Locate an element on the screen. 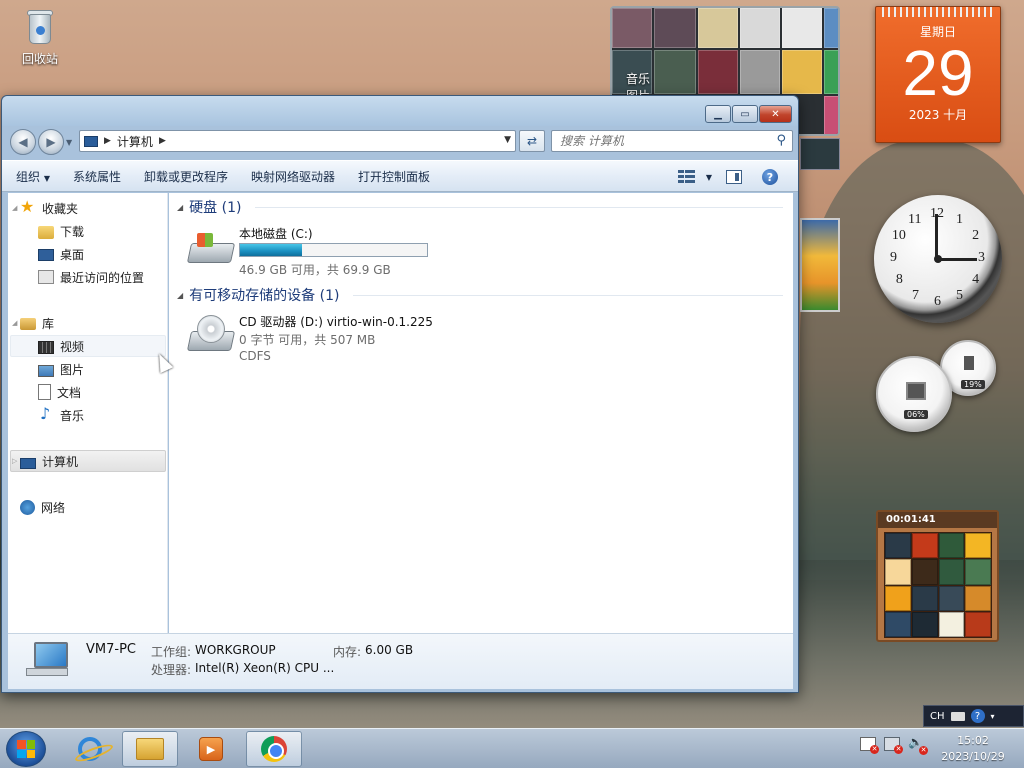 This screenshot has width=1024, height=768. puzzle-grid is located at coordinates (938, 585).